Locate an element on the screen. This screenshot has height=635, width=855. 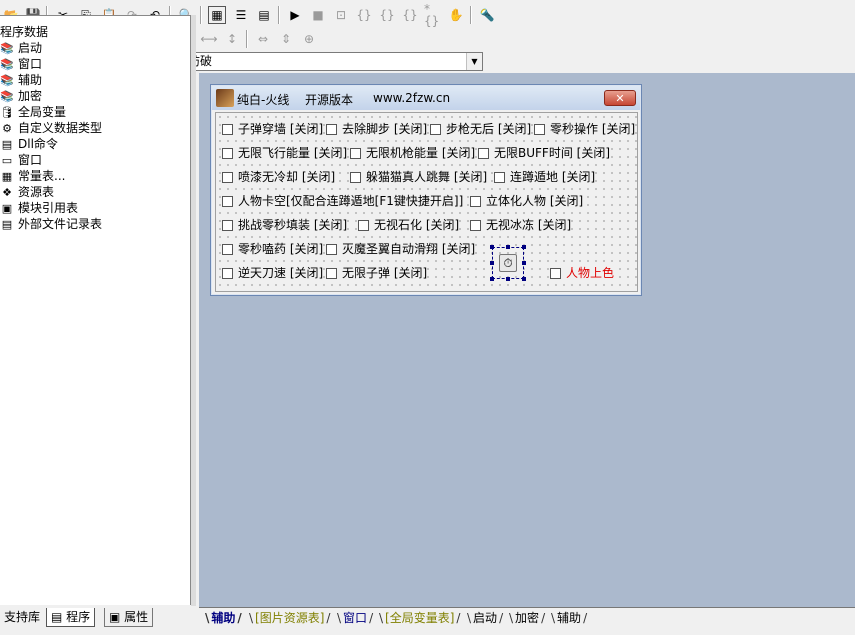
checkbox-3d-character: 立体化人物 [关闭] is located at coordinates (527, 201).